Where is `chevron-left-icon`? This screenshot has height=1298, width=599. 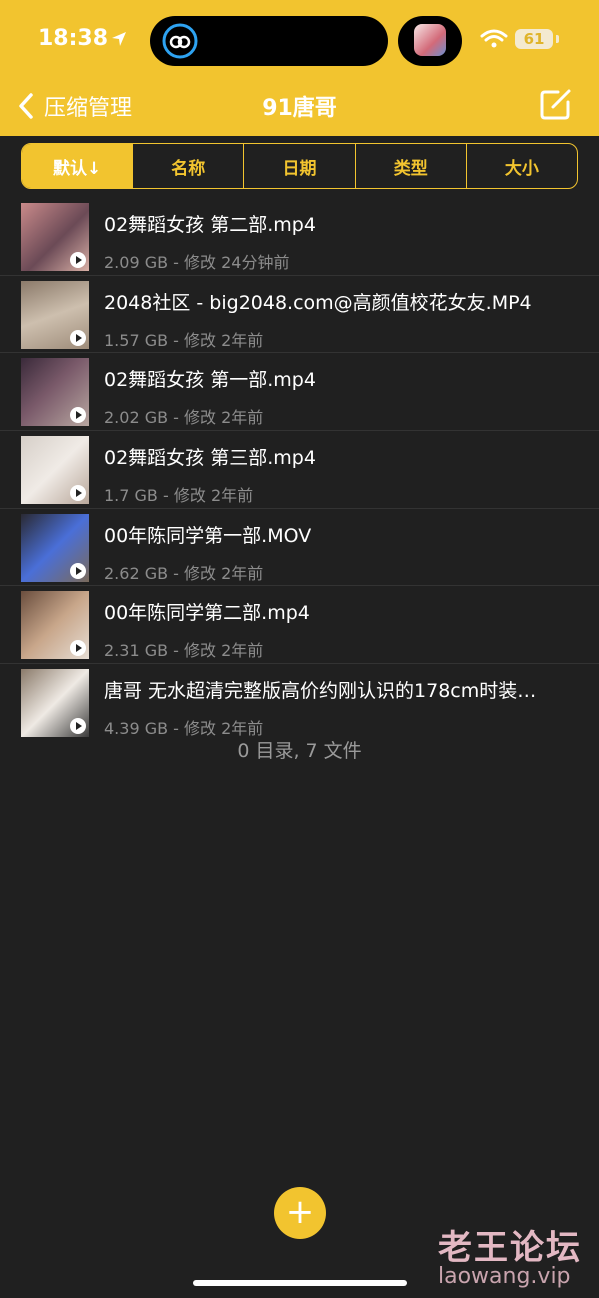
chevron-left-icon is located at coordinates (26, 106).